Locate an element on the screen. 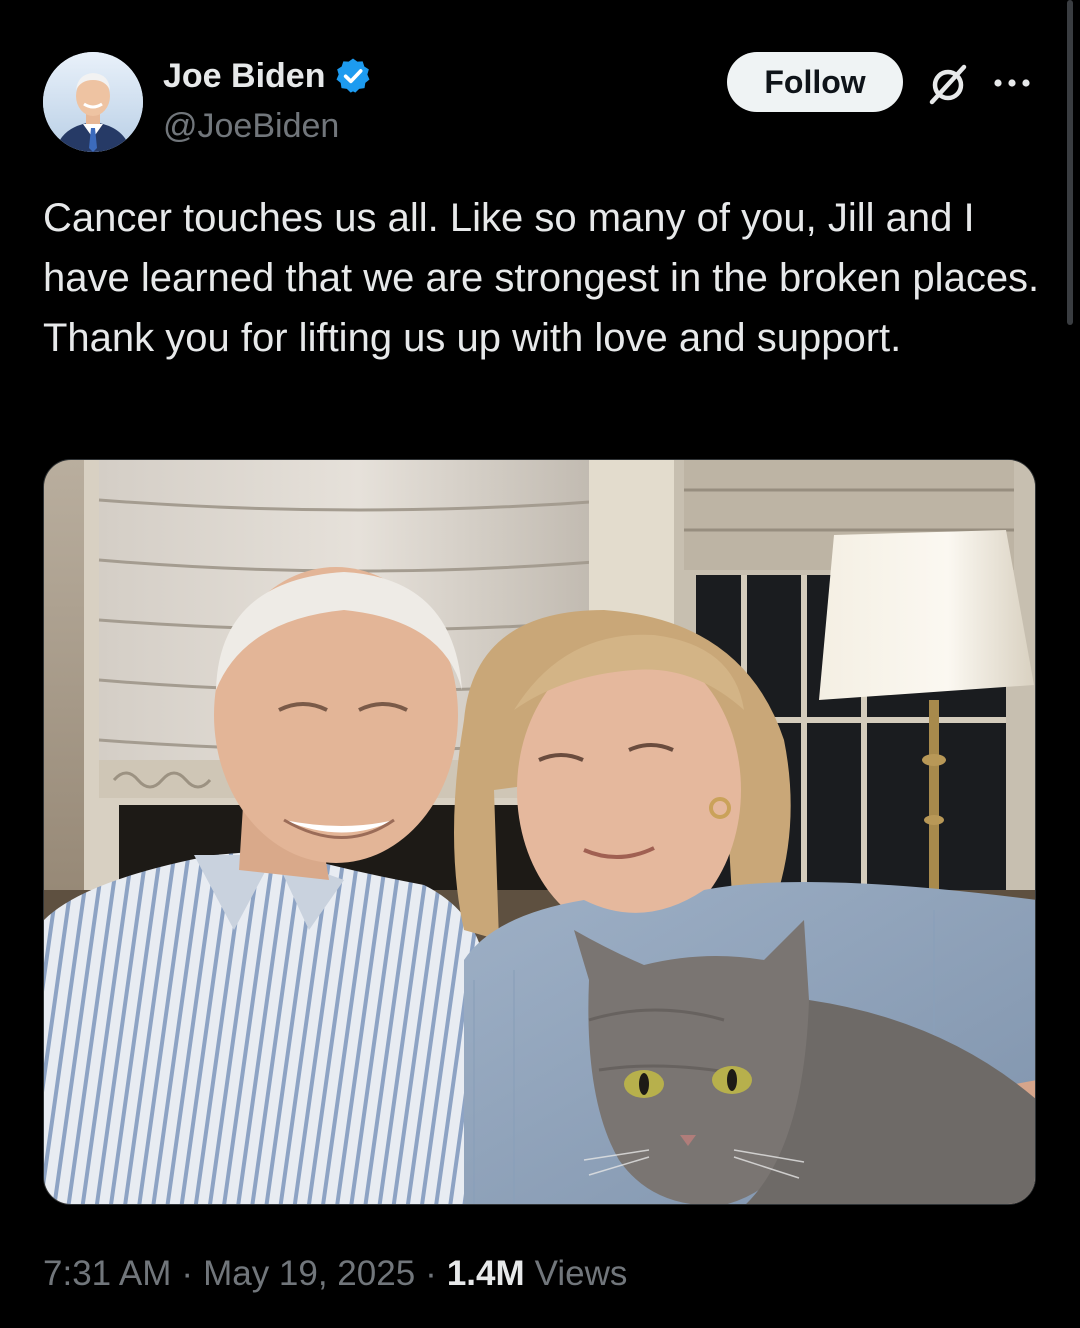  views-label: Views is located at coordinates (581, 1274).